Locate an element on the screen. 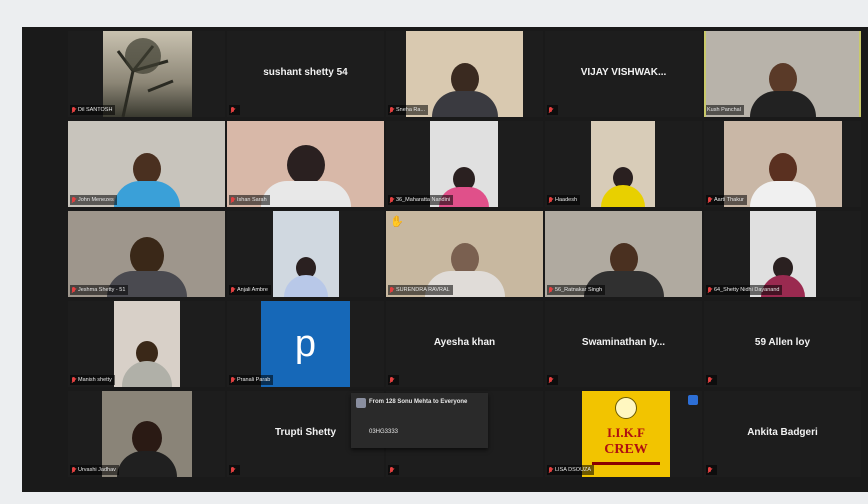 The width and height of the screenshot is (868, 504). participant-name: Pranali Parab is located at coordinates (254, 380).